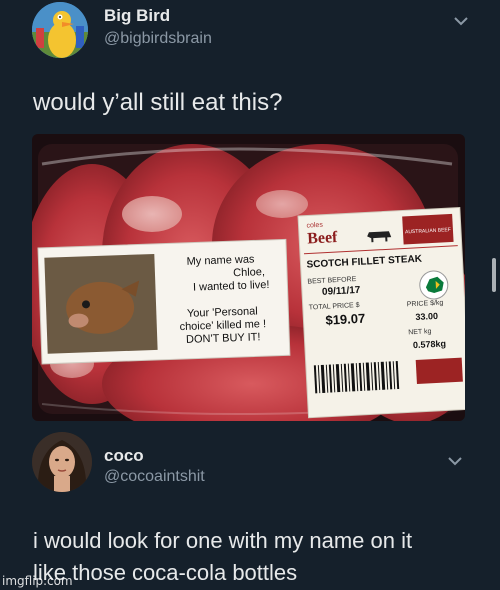 This screenshot has width=500, height=590. I want to click on coco-avatar, so click(62, 462).